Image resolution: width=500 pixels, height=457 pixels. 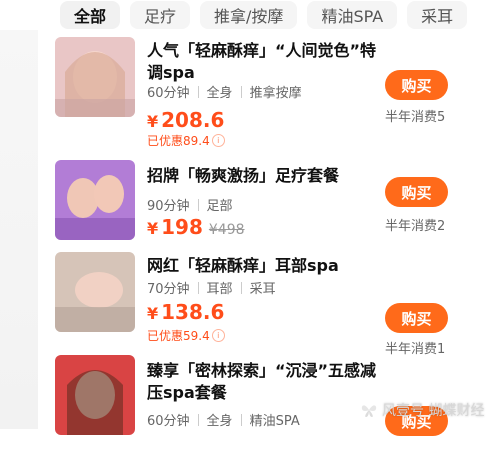 What do you see at coordinates (178, 336) in the screenshot?
I see `discount-text: 已优惠59.4` at bounding box center [178, 336].